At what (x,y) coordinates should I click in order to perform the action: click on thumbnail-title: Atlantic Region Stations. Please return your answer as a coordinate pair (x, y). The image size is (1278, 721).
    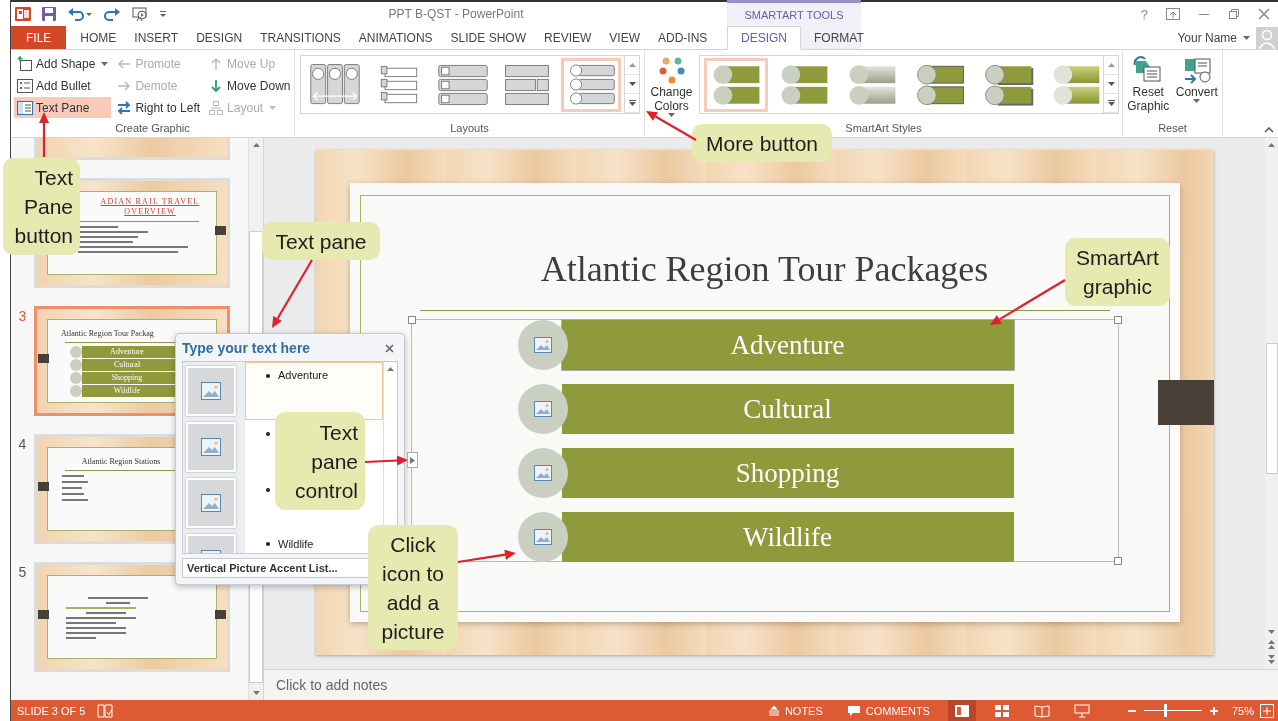
    Looking at the image, I should click on (121, 461).